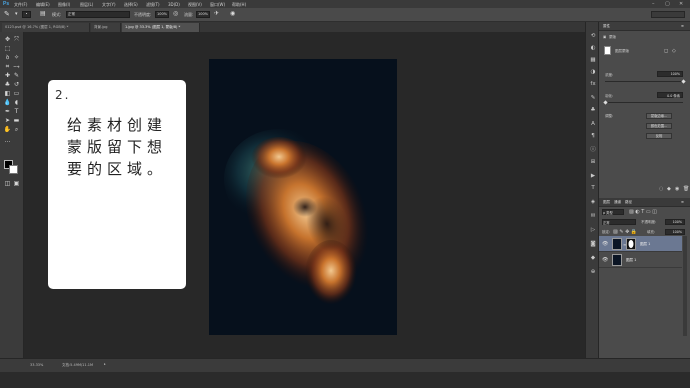 The width and height of the screenshot is (690, 388). I want to click on marquee-tool-icon: ⬚, so click(7, 48).